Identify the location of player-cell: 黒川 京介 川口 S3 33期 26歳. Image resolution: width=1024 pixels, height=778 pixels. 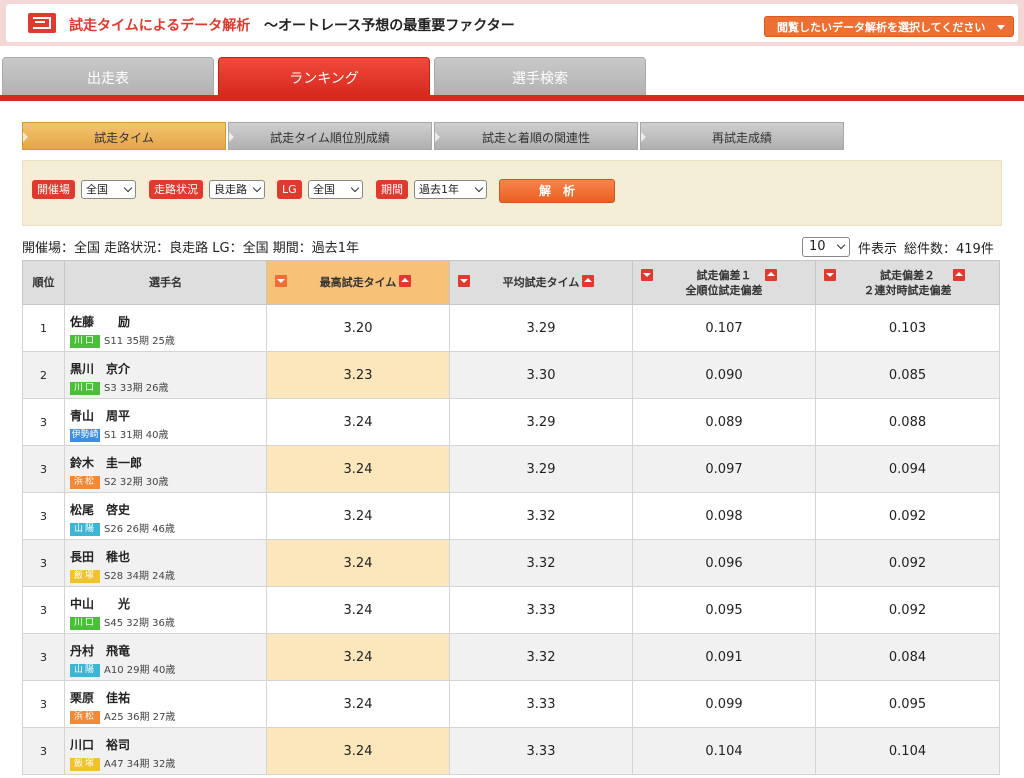
(165, 375).